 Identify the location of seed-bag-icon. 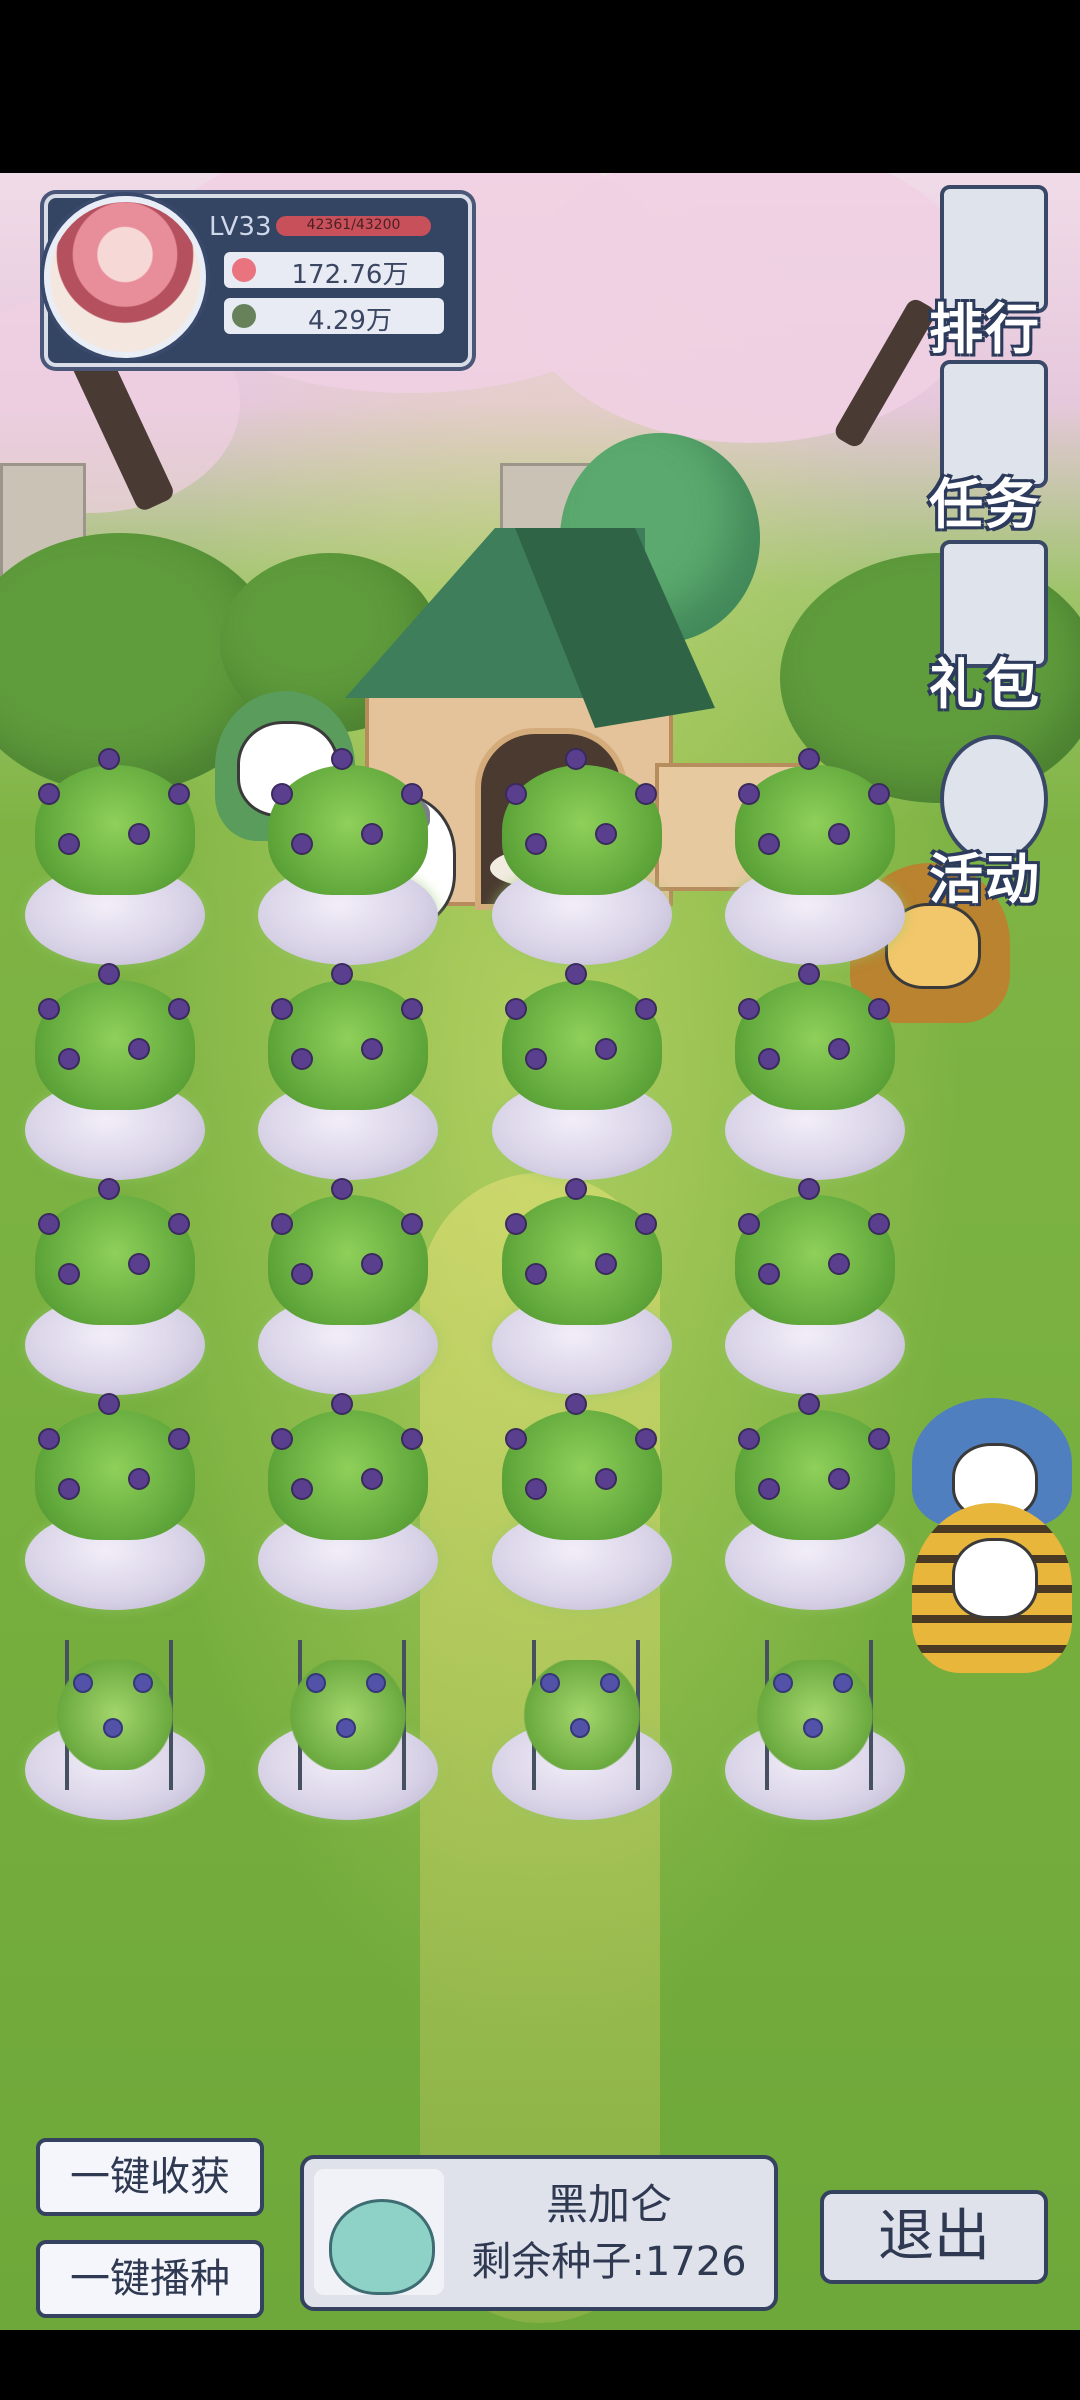
(382, 2247).